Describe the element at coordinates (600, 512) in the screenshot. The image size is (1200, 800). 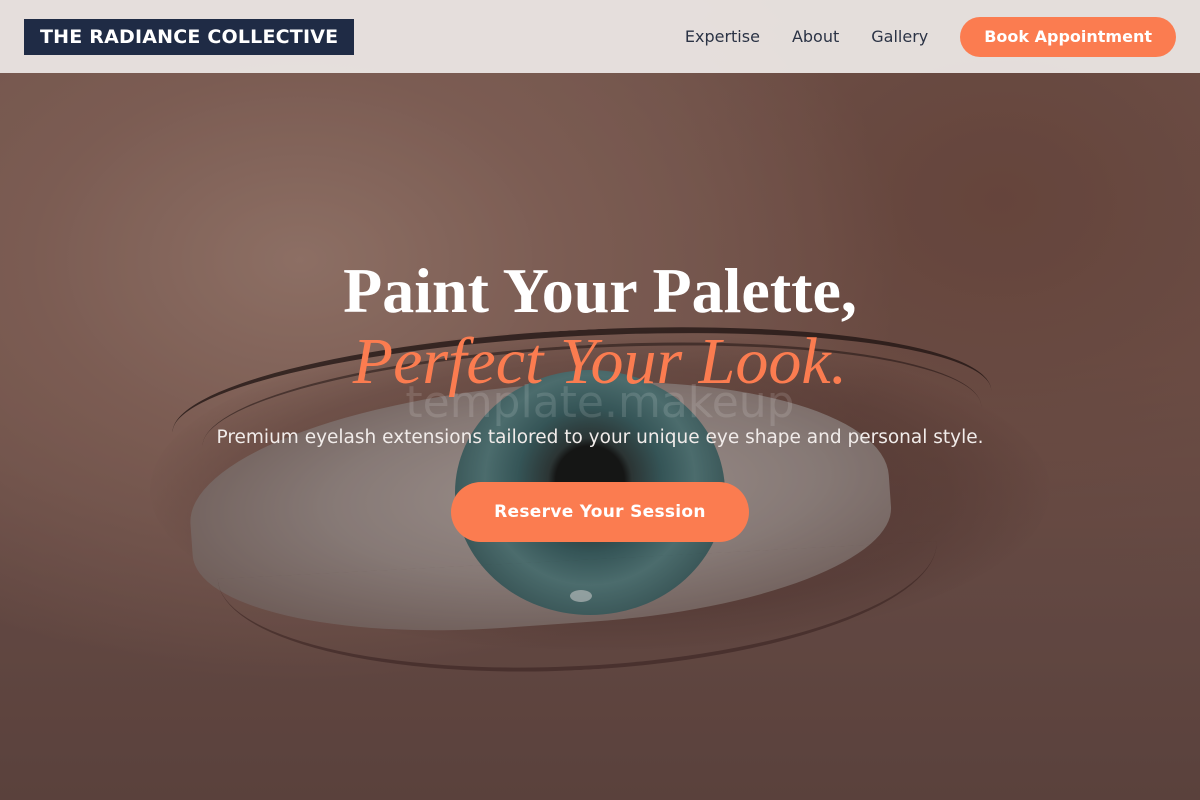
I see `reserve-session-button: Reserve Your Session` at that location.